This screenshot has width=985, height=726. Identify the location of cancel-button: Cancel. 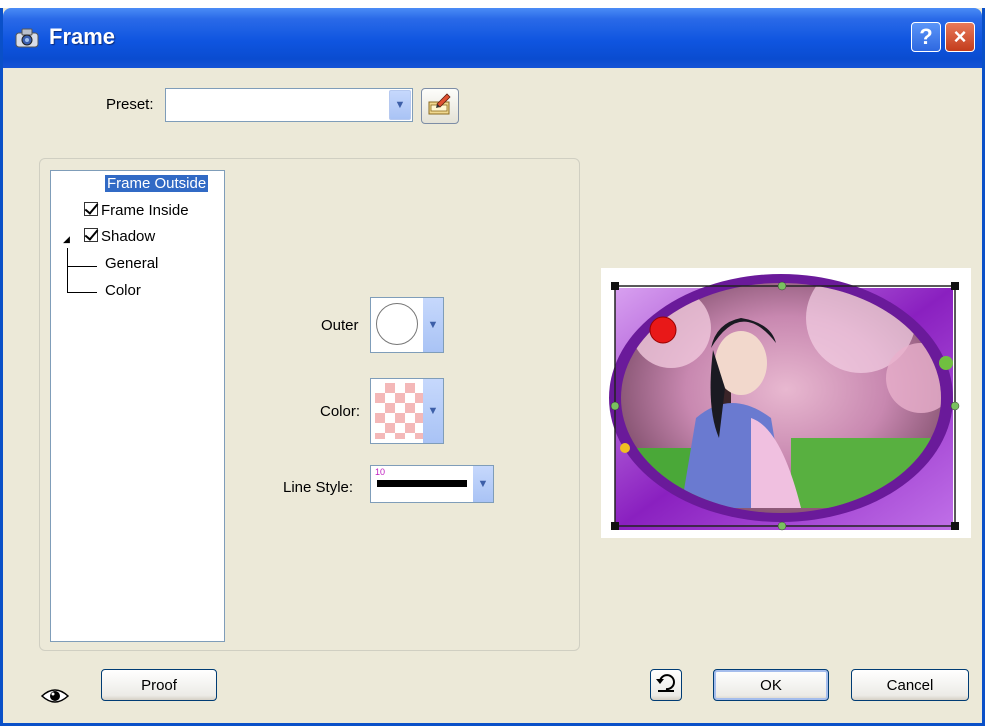
(910, 685).